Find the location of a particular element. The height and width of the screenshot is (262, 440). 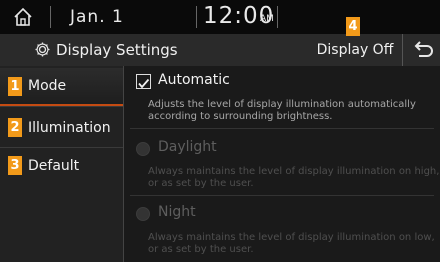

option-title: Daylight is located at coordinates (187, 147).